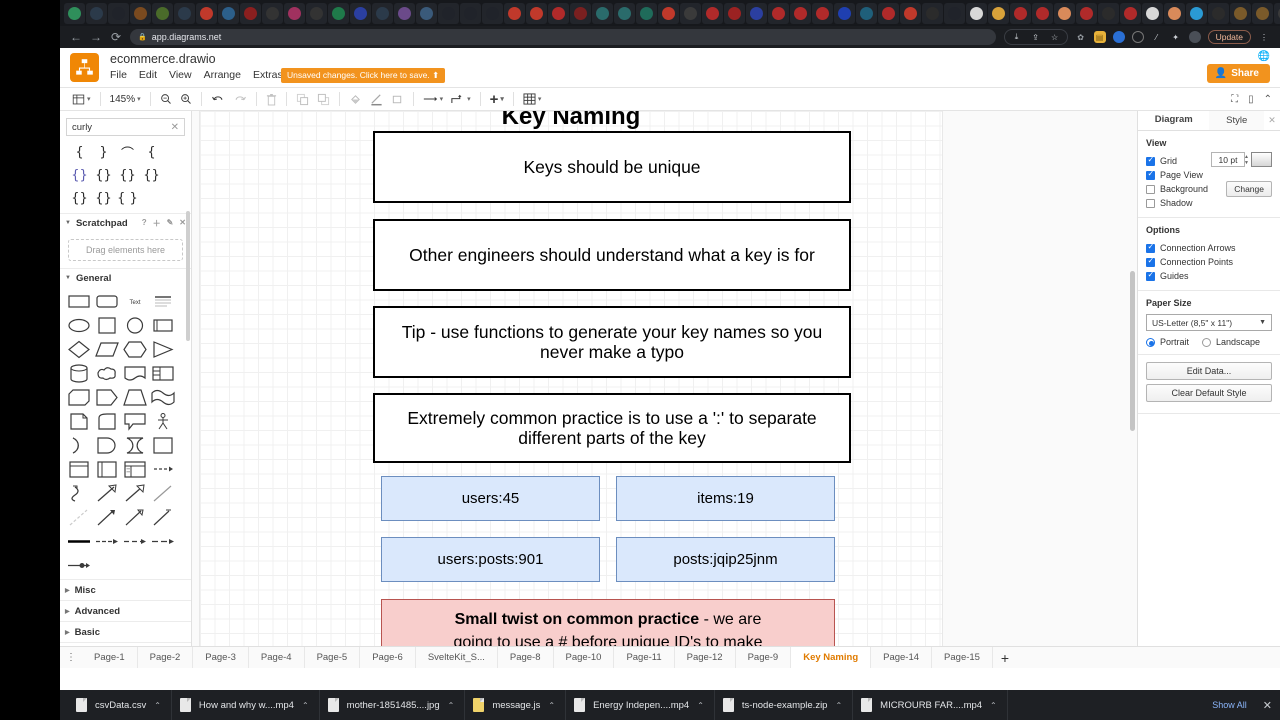 Image resolution: width=1280 pixels, height=720 pixels. Describe the element at coordinates (355, 99) in the screenshot. I see `fill-color-icon` at that location.